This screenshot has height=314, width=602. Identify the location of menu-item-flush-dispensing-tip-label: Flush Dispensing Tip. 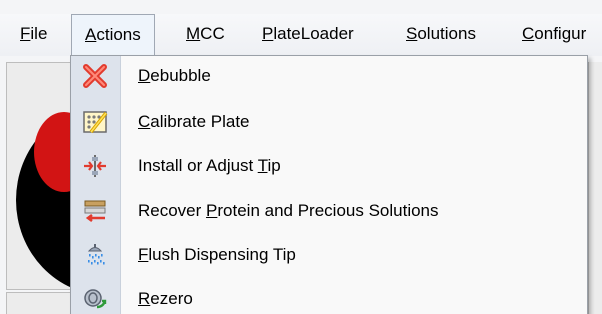
(217, 255).